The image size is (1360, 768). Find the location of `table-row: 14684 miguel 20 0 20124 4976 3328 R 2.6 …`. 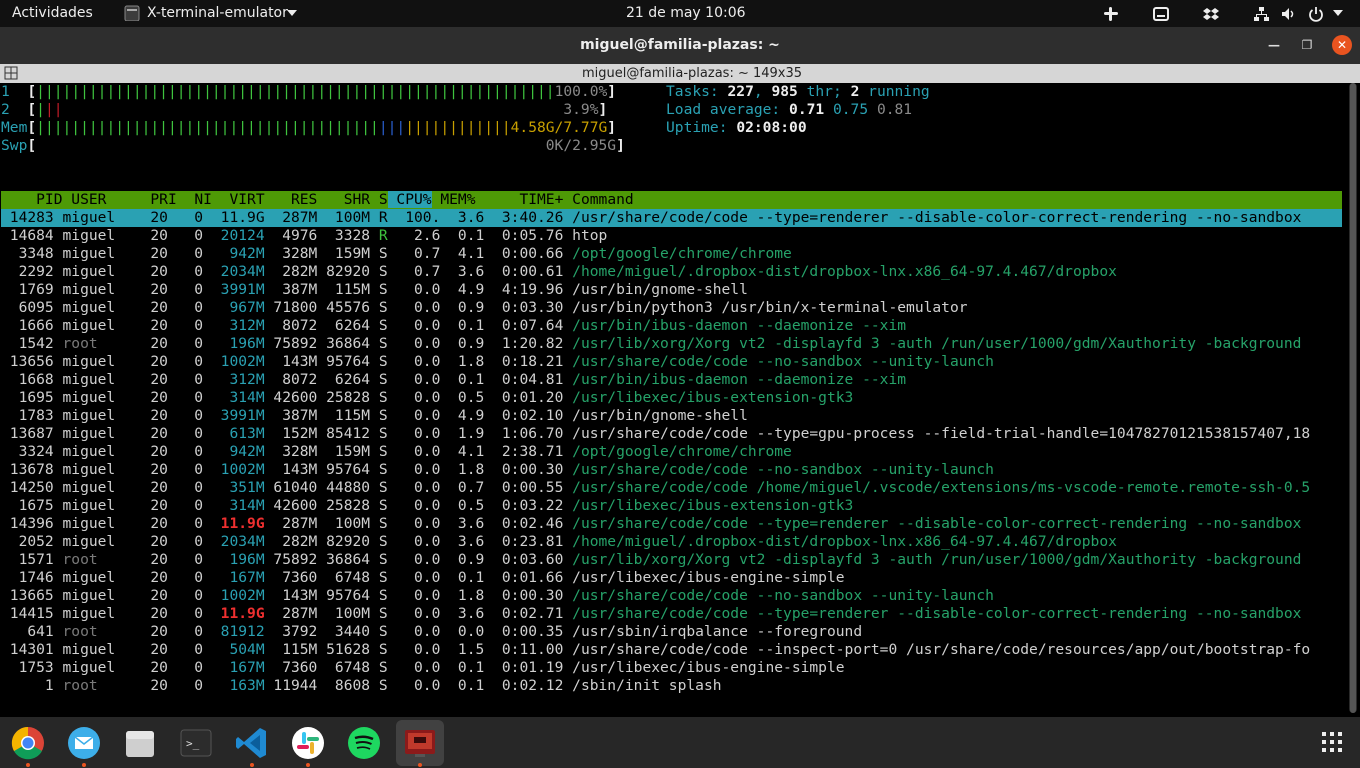

table-row: 14684 miguel 20 0 20124 4976 3328 R 2.6 … is located at coordinates (304, 236).